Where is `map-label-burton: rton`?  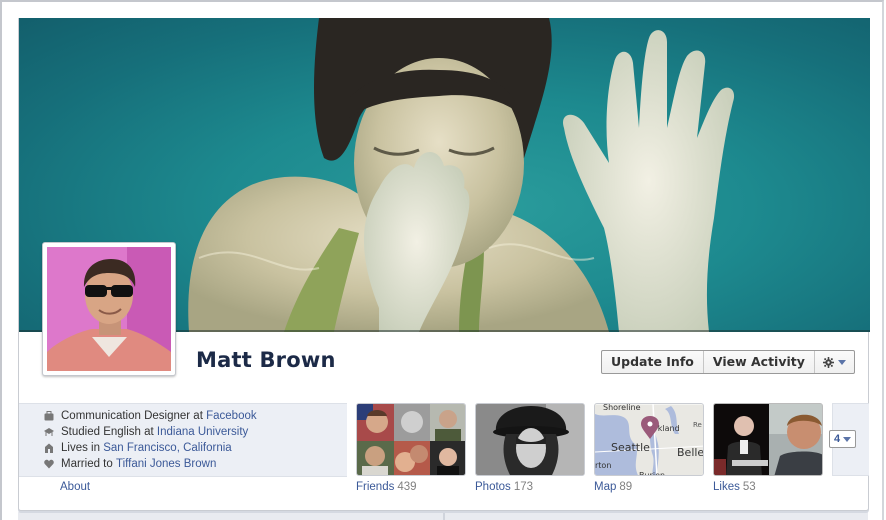 map-label-burton: rton is located at coordinates (603, 465).